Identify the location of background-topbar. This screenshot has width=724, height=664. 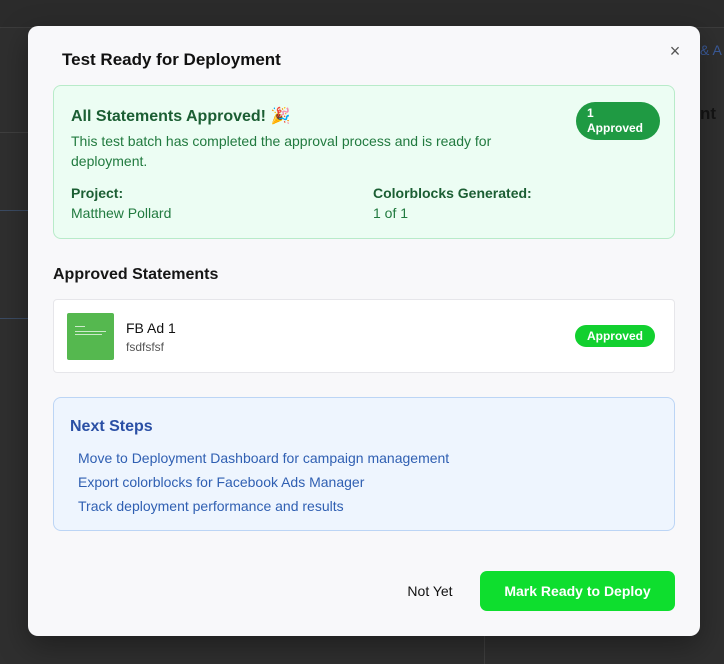
(362, 14).